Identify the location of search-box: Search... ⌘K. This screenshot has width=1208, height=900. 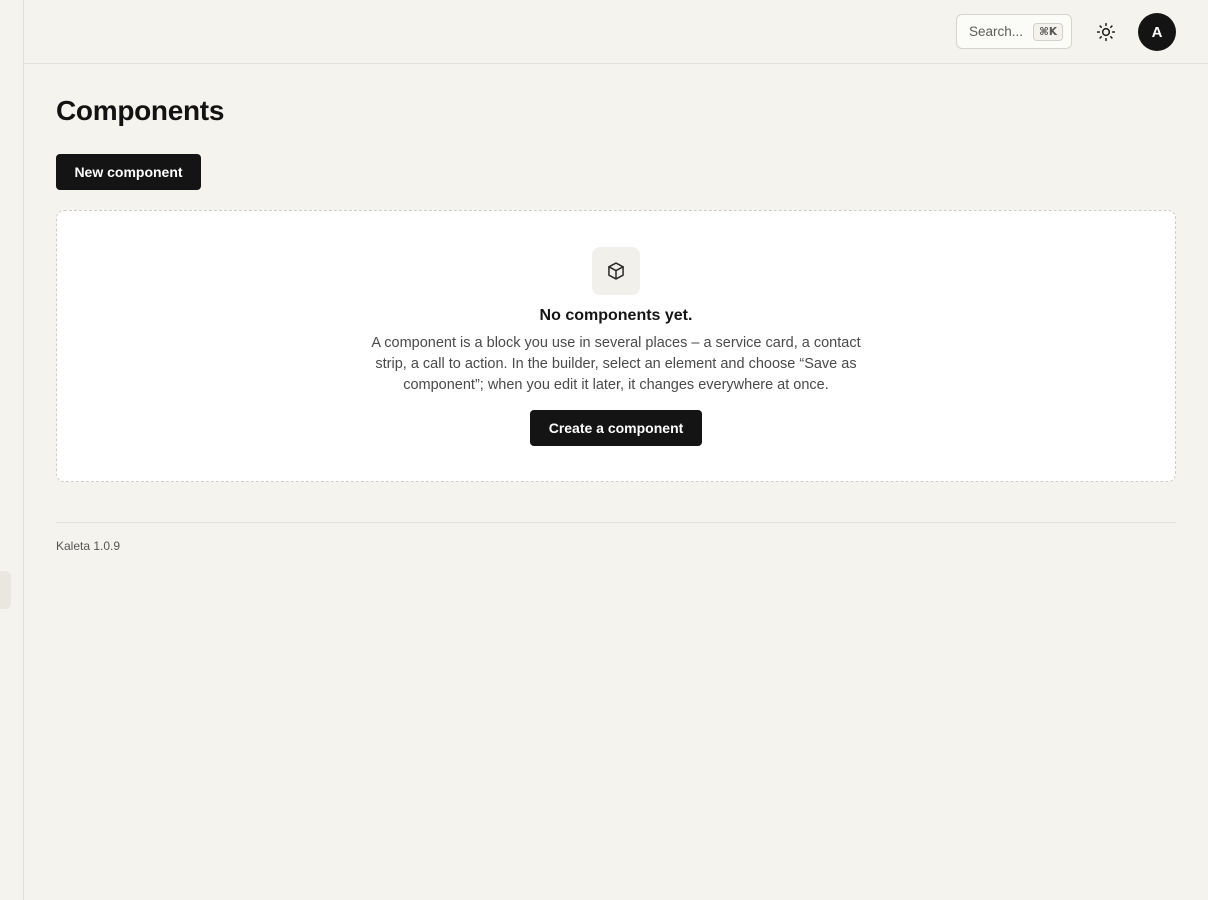
(1014, 31).